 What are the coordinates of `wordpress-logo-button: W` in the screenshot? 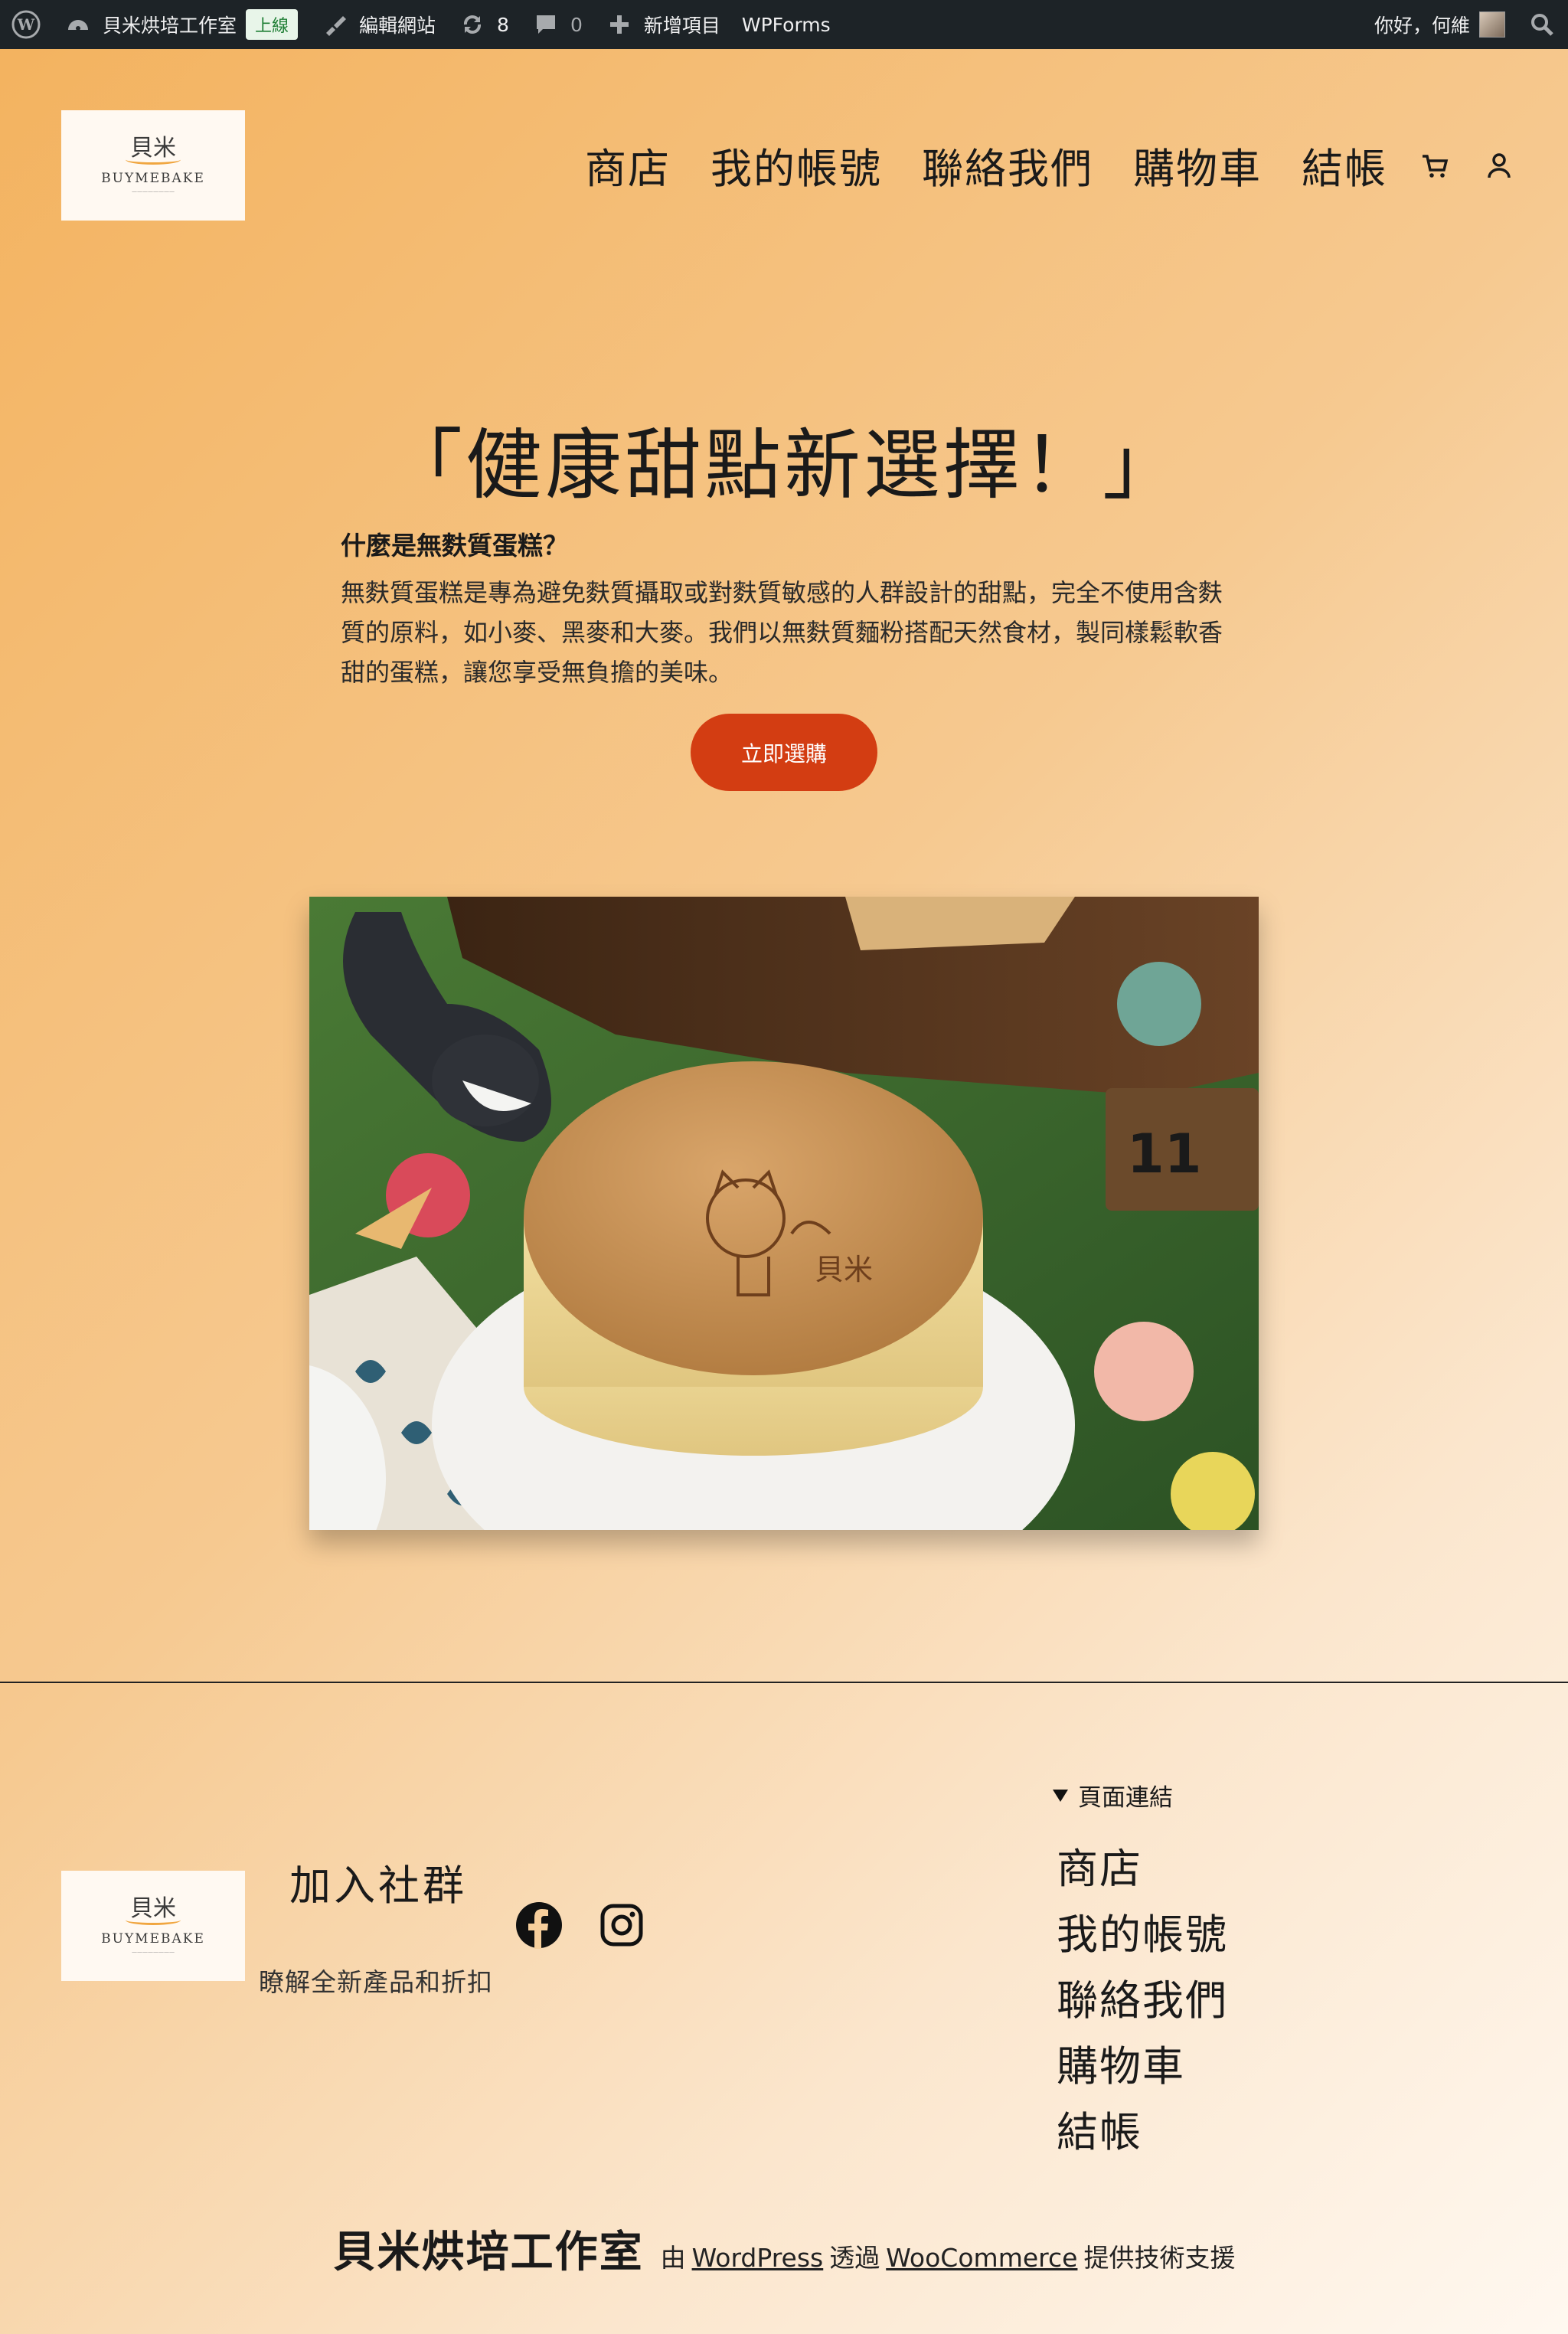 It's located at (26, 24).